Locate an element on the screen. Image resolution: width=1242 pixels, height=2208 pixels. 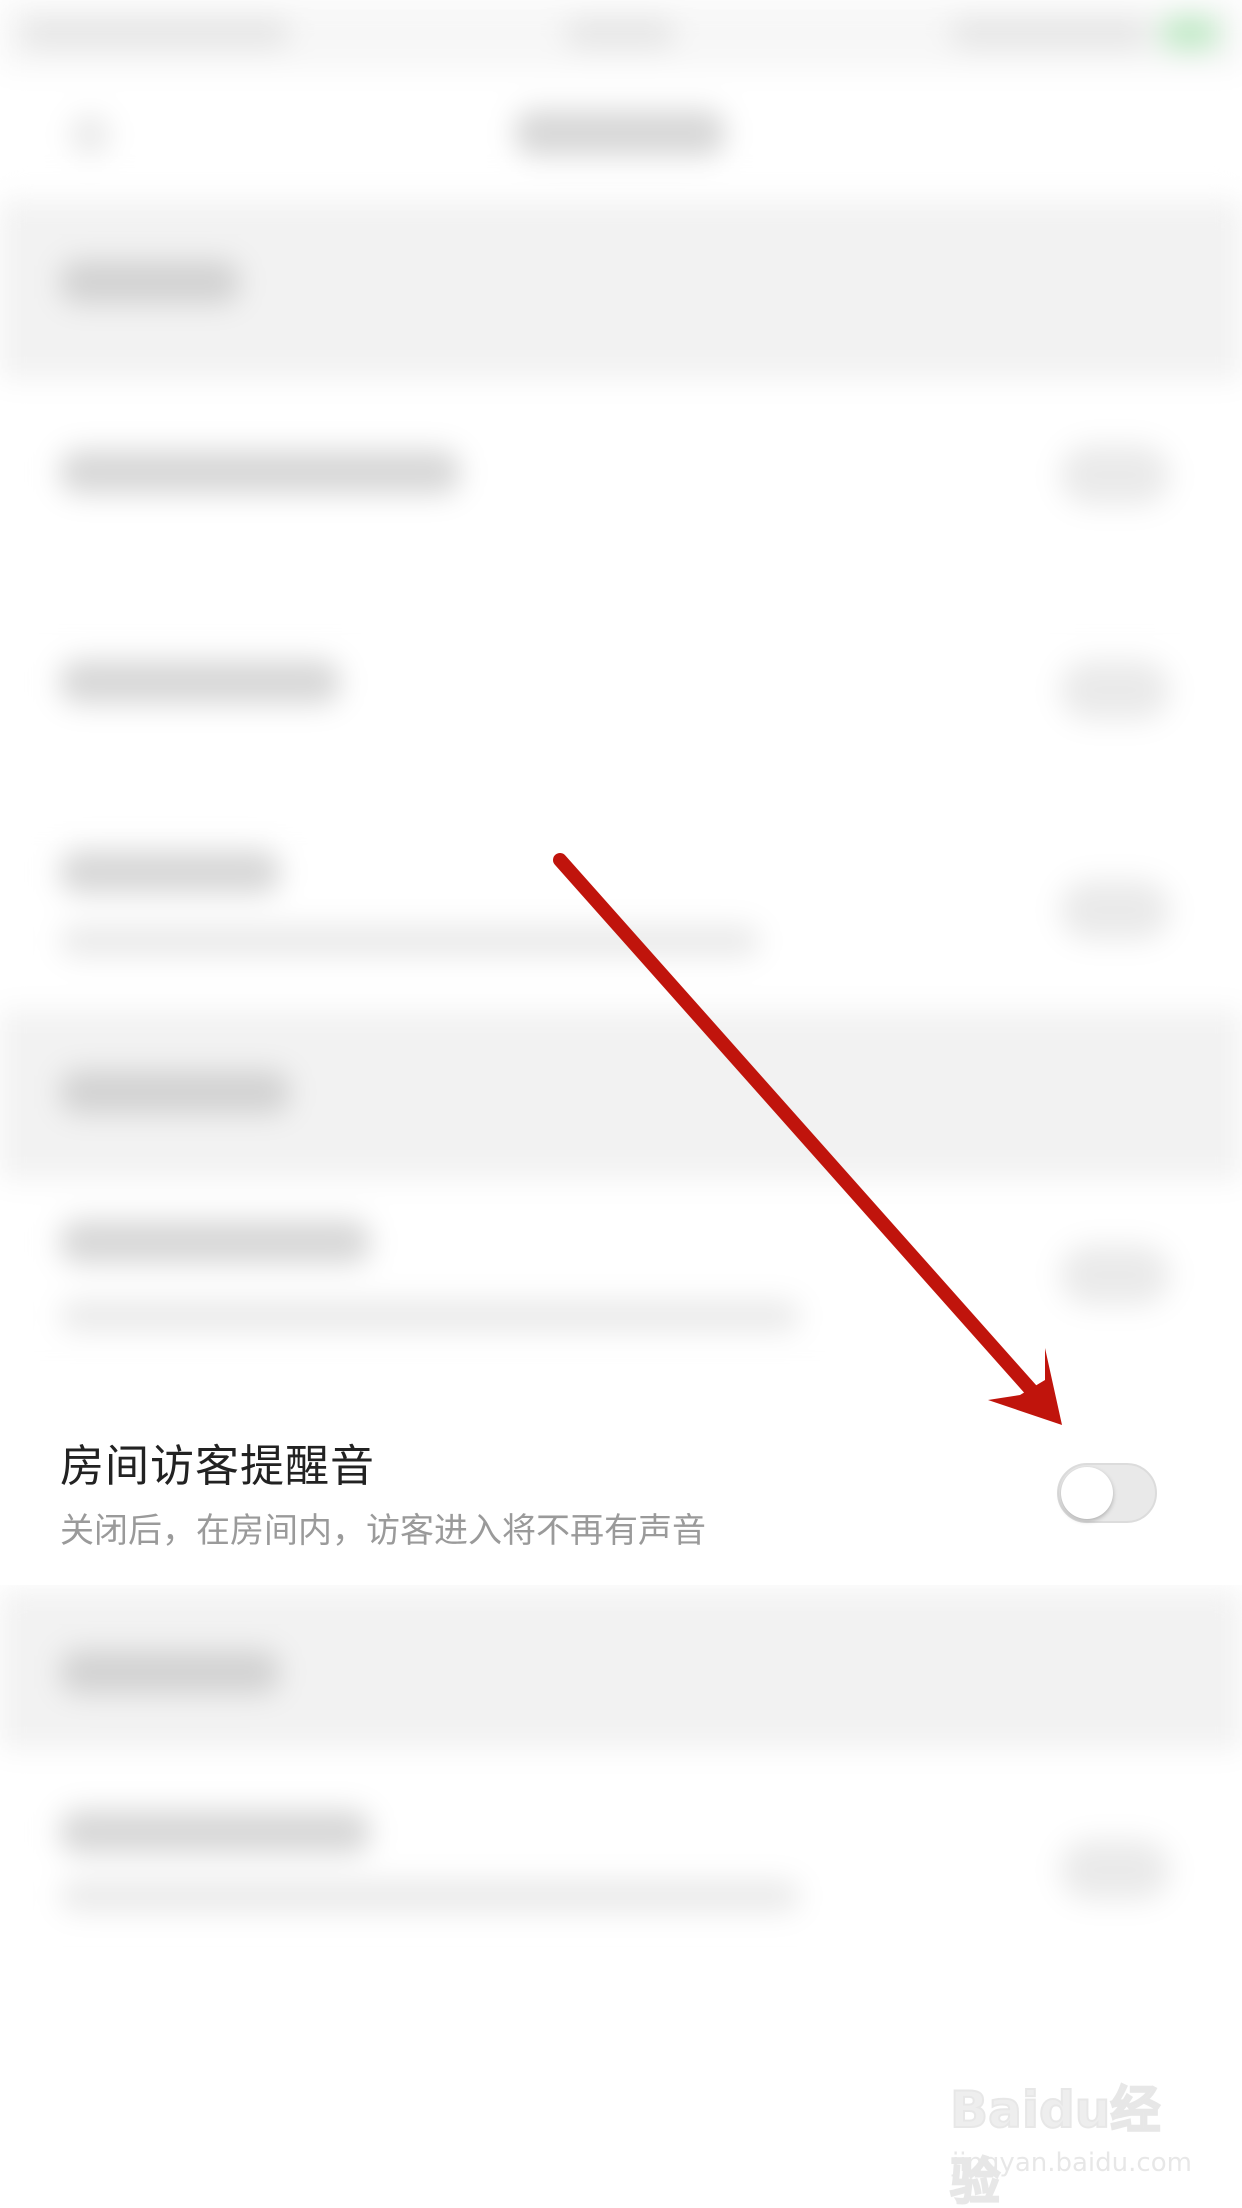
toggle-knob is located at coordinates (1087, 1493).